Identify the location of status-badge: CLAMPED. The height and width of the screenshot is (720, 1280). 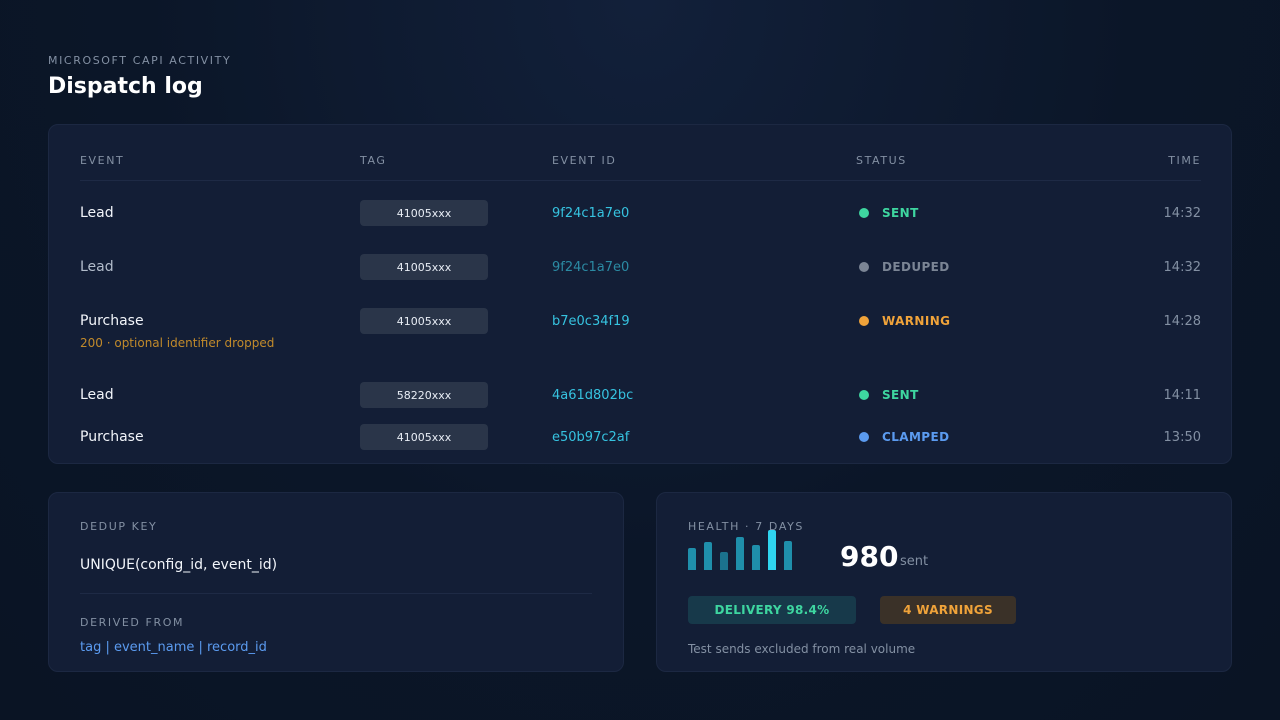
(904, 437).